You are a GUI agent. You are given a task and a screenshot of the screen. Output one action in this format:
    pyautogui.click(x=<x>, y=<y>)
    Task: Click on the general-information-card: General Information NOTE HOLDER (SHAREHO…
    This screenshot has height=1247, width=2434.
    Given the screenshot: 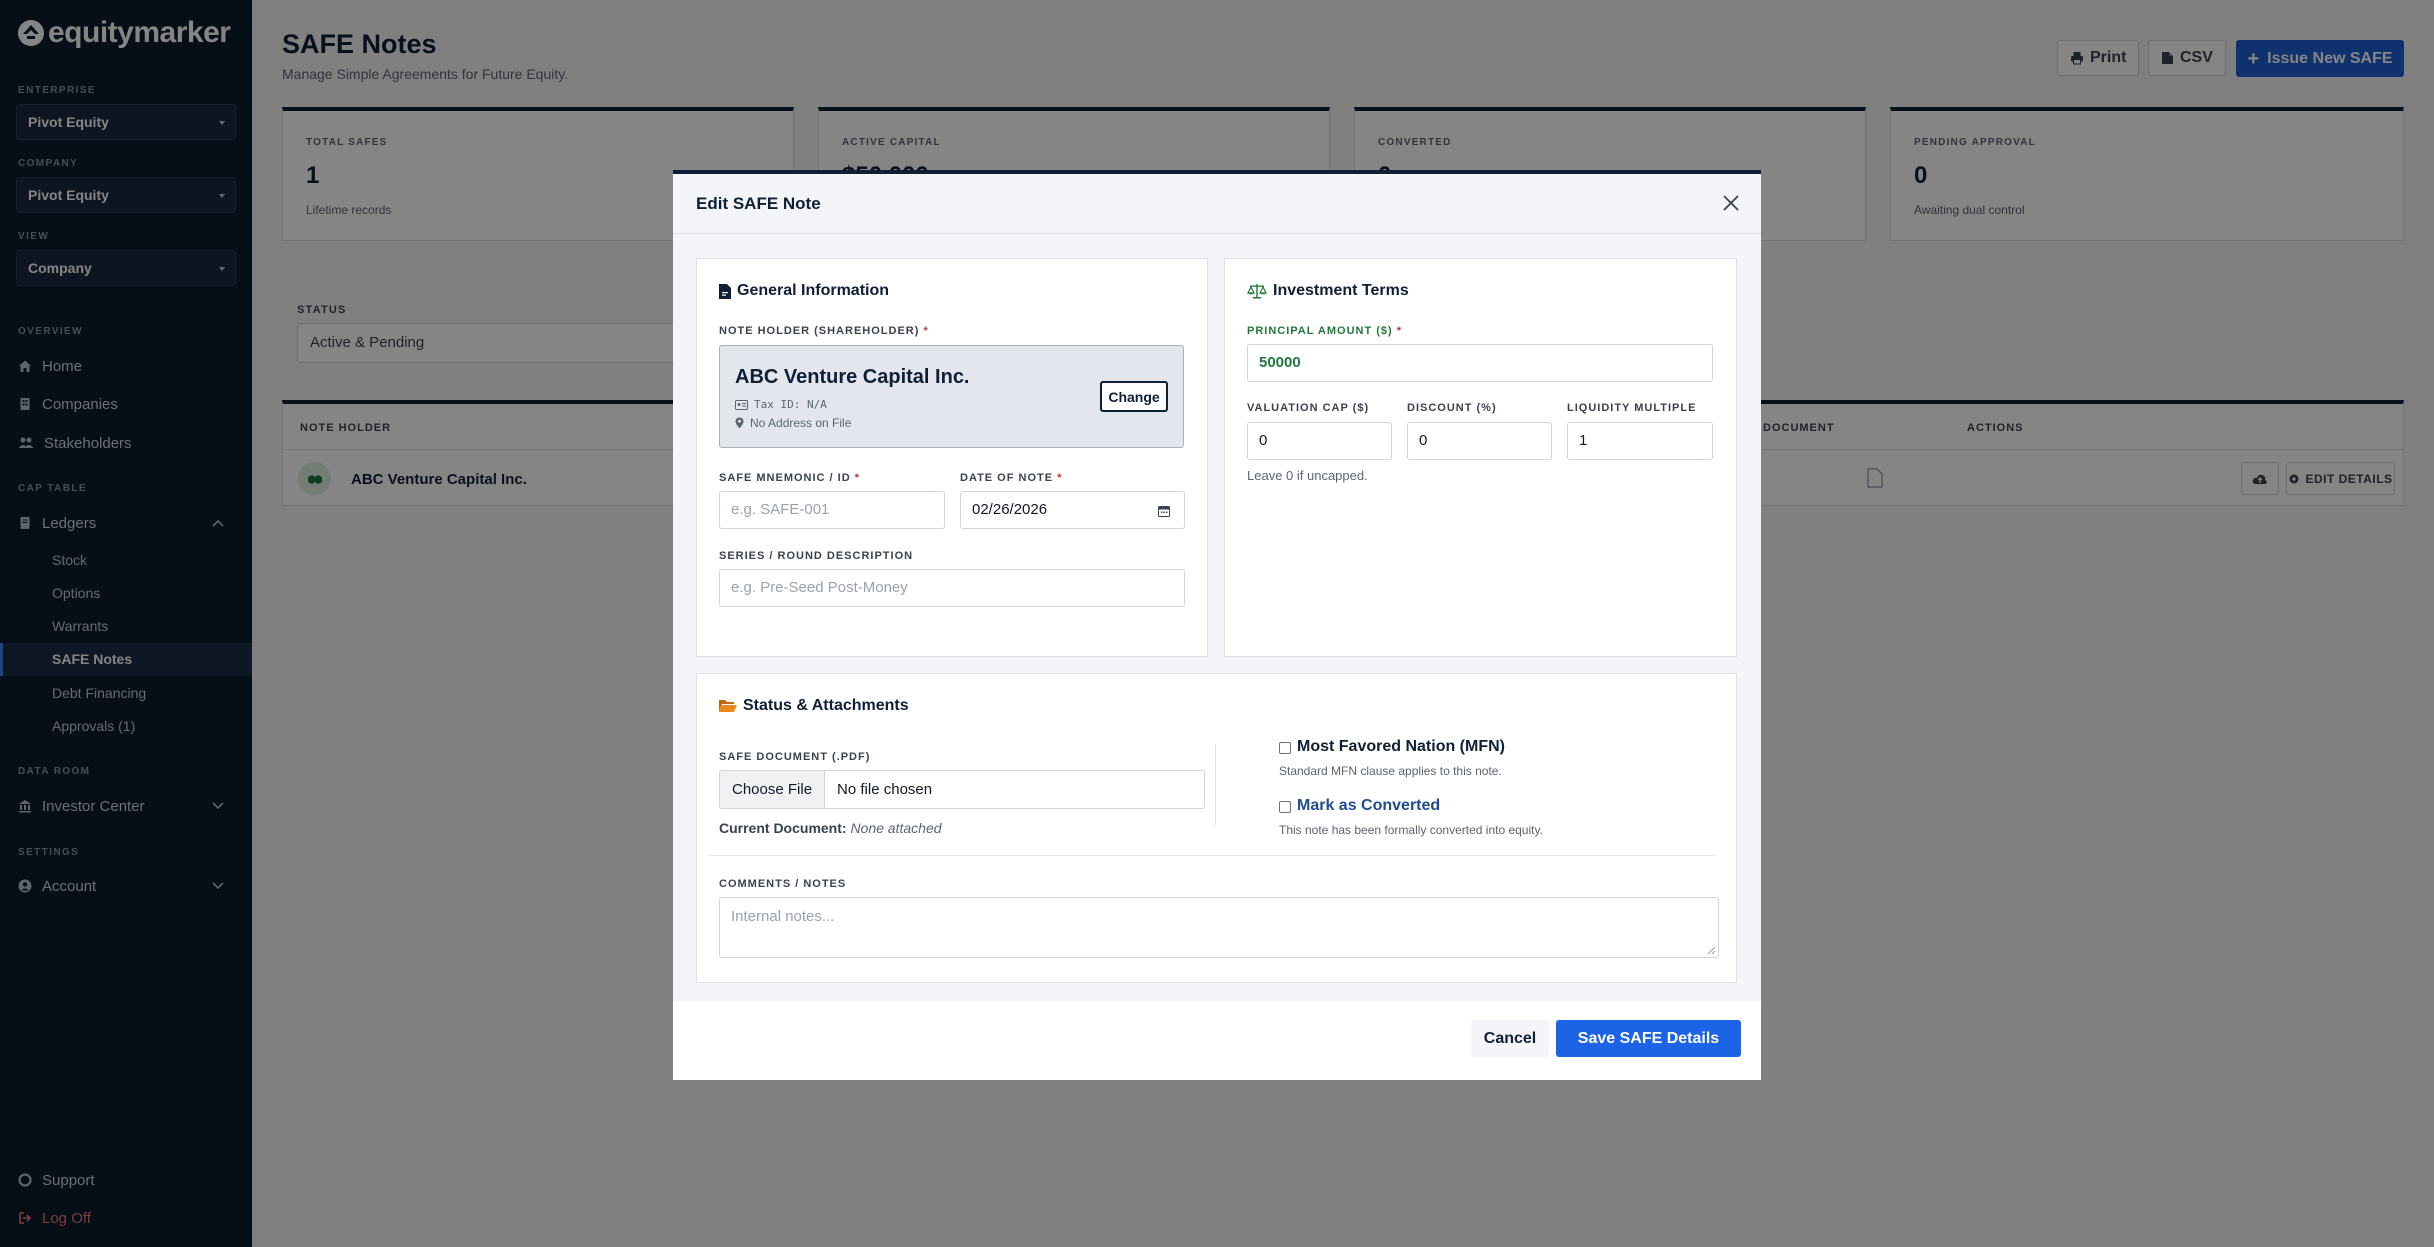 What is the action you would take?
    pyautogui.click(x=952, y=457)
    